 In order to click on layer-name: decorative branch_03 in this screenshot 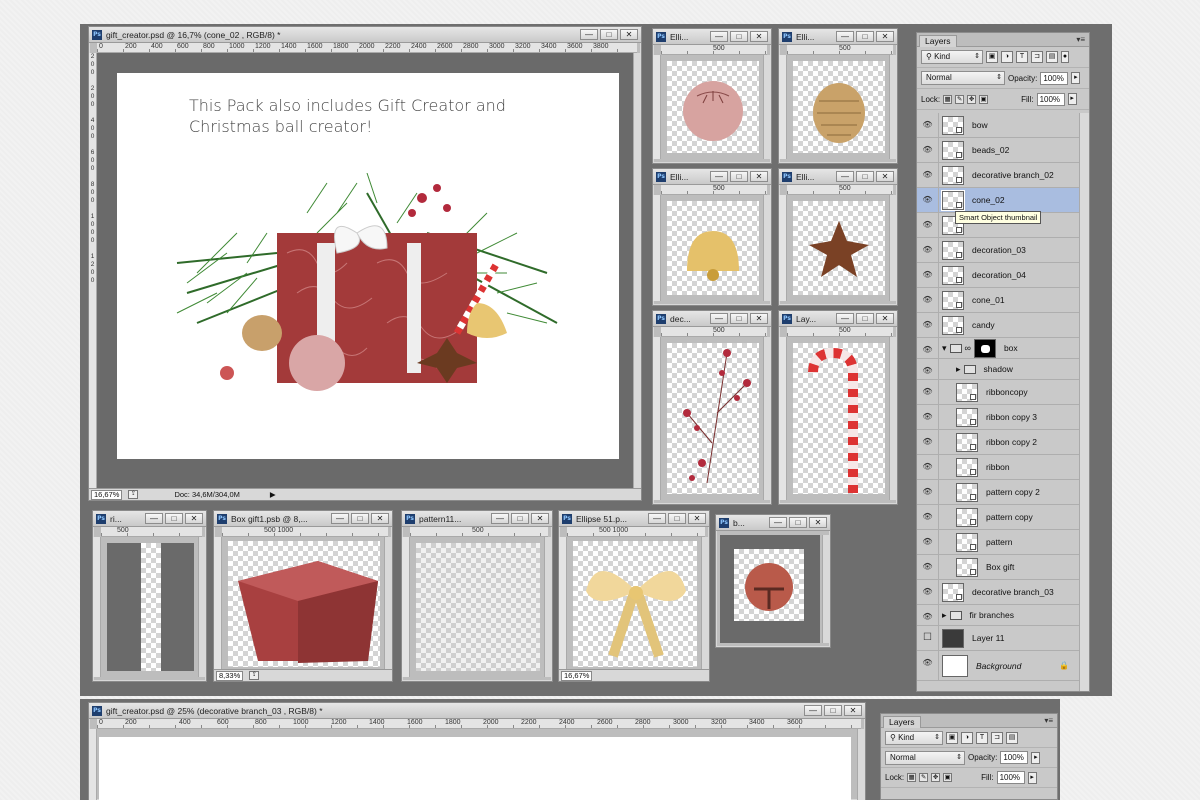, I will do `click(1013, 592)`.